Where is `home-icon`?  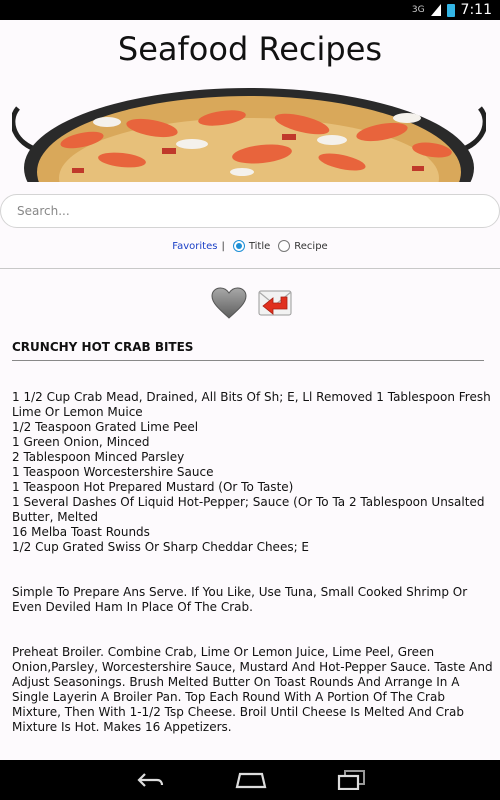 home-icon is located at coordinates (251, 780).